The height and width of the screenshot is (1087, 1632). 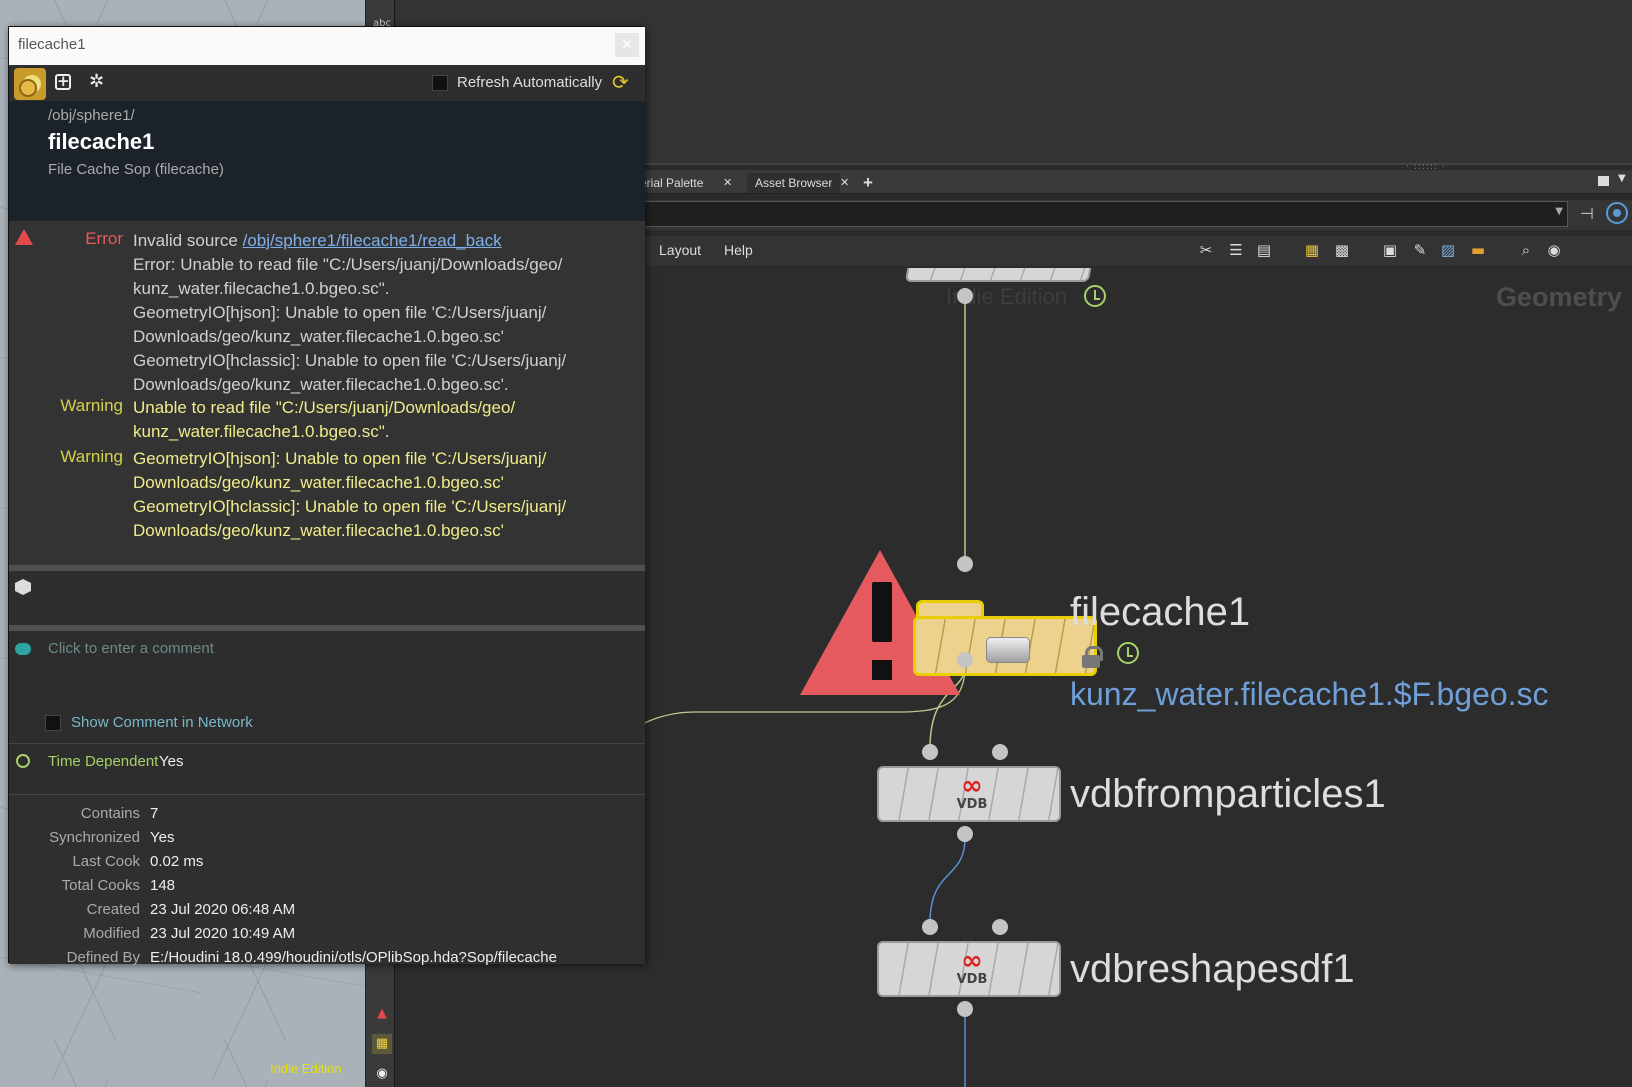 I want to click on network-path-field: ▼, so click(x=1104, y=214).